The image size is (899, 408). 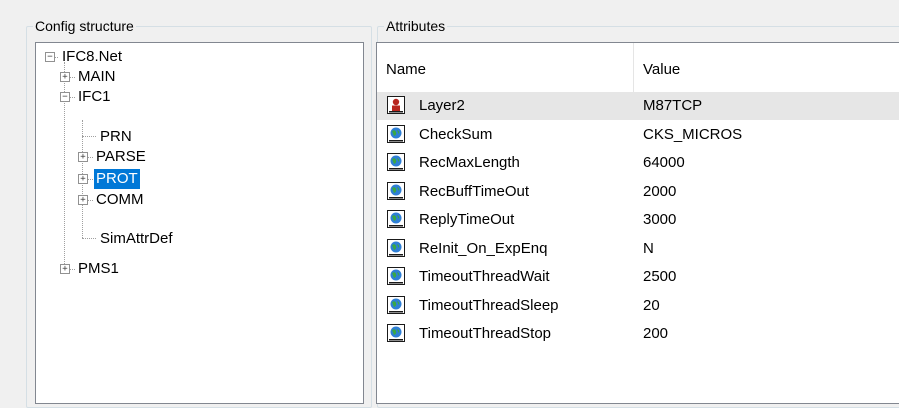 I want to click on attribute-row: RecBuffTimeOut 2000, so click(x=638, y=192).